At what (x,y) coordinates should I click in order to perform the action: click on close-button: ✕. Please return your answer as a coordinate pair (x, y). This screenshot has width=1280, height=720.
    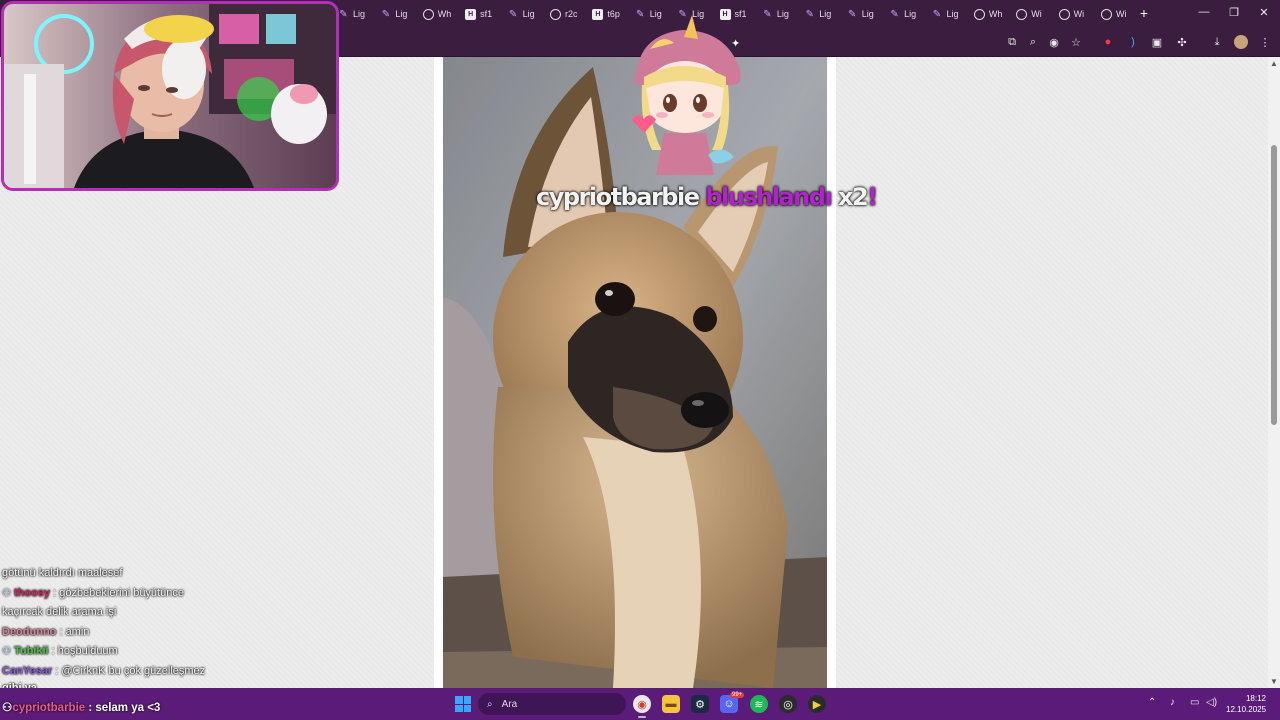
    Looking at the image, I should click on (1264, 12).